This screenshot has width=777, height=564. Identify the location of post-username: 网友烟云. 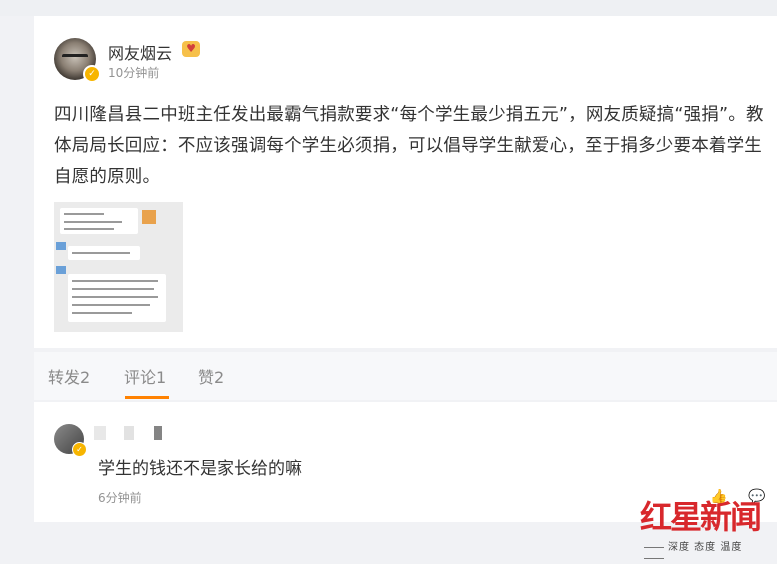
(140, 52).